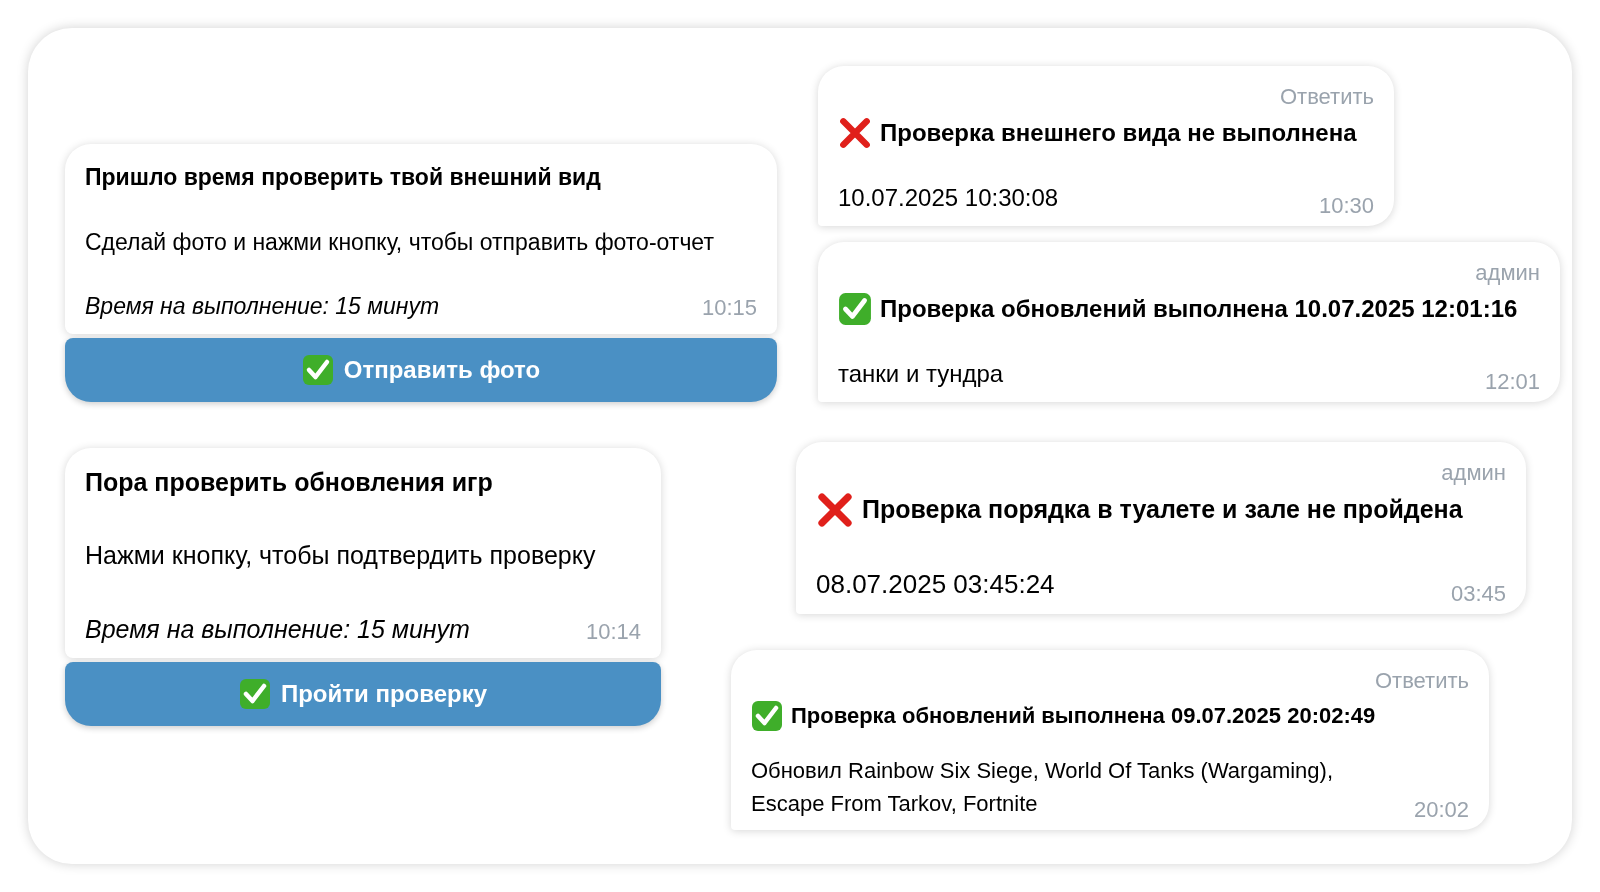 The height and width of the screenshot is (892, 1600). What do you see at coordinates (1441, 810) in the screenshot?
I see `message-time: 20:02` at bounding box center [1441, 810].